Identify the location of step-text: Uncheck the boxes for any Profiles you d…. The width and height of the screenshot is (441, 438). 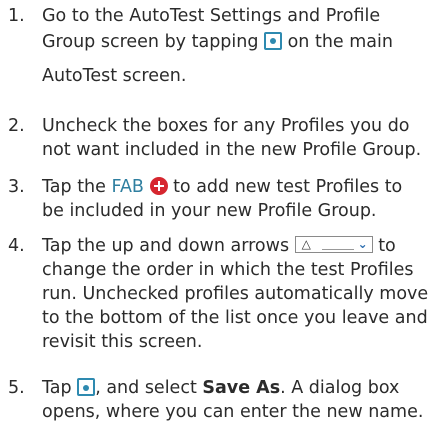
(240, 138).